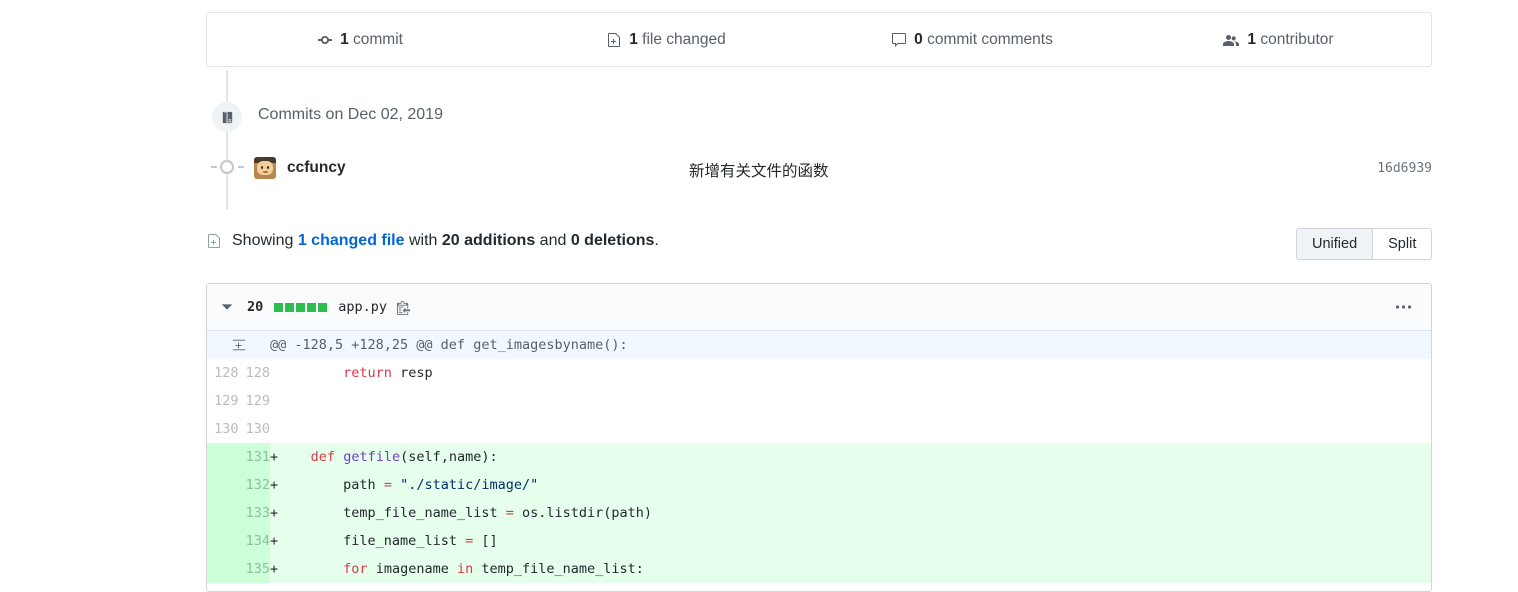  Describe the element at coordinates (850, 457) in the screenshot. I see `diff-code-cell: + def getfile(self,name):` at that location.